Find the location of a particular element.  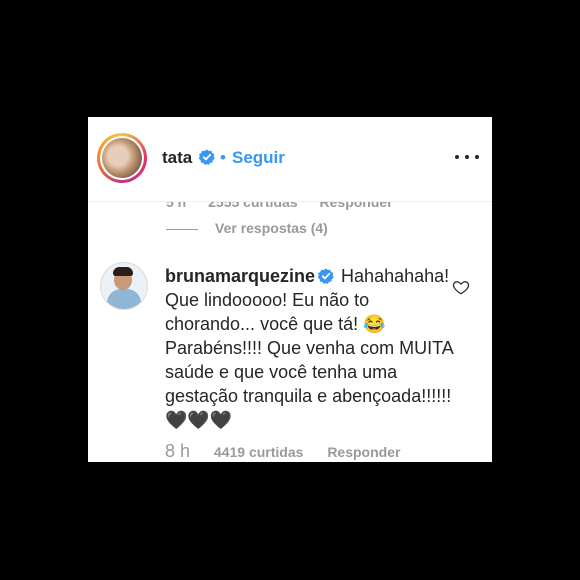

more-options-icon is located at coordinates (467, 157).